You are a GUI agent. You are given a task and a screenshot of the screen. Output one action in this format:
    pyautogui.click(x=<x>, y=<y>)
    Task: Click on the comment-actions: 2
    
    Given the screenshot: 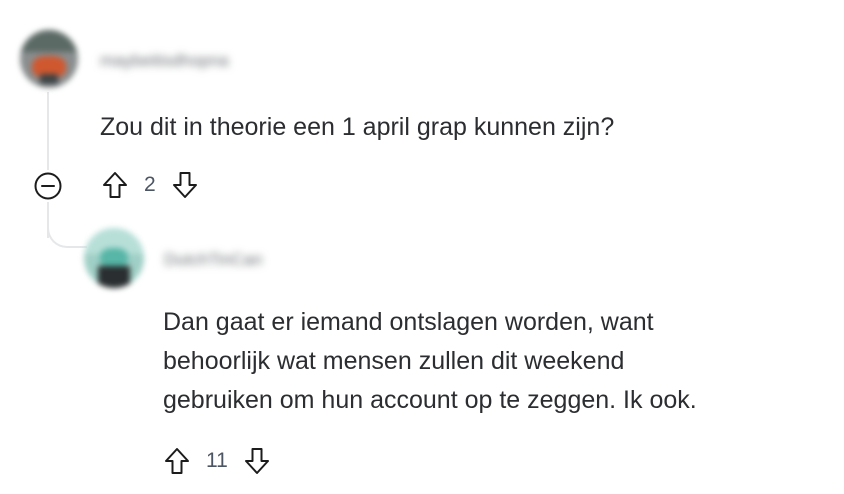 What is the action you would take?
    pyautogui.click(x=150, y=185)
    